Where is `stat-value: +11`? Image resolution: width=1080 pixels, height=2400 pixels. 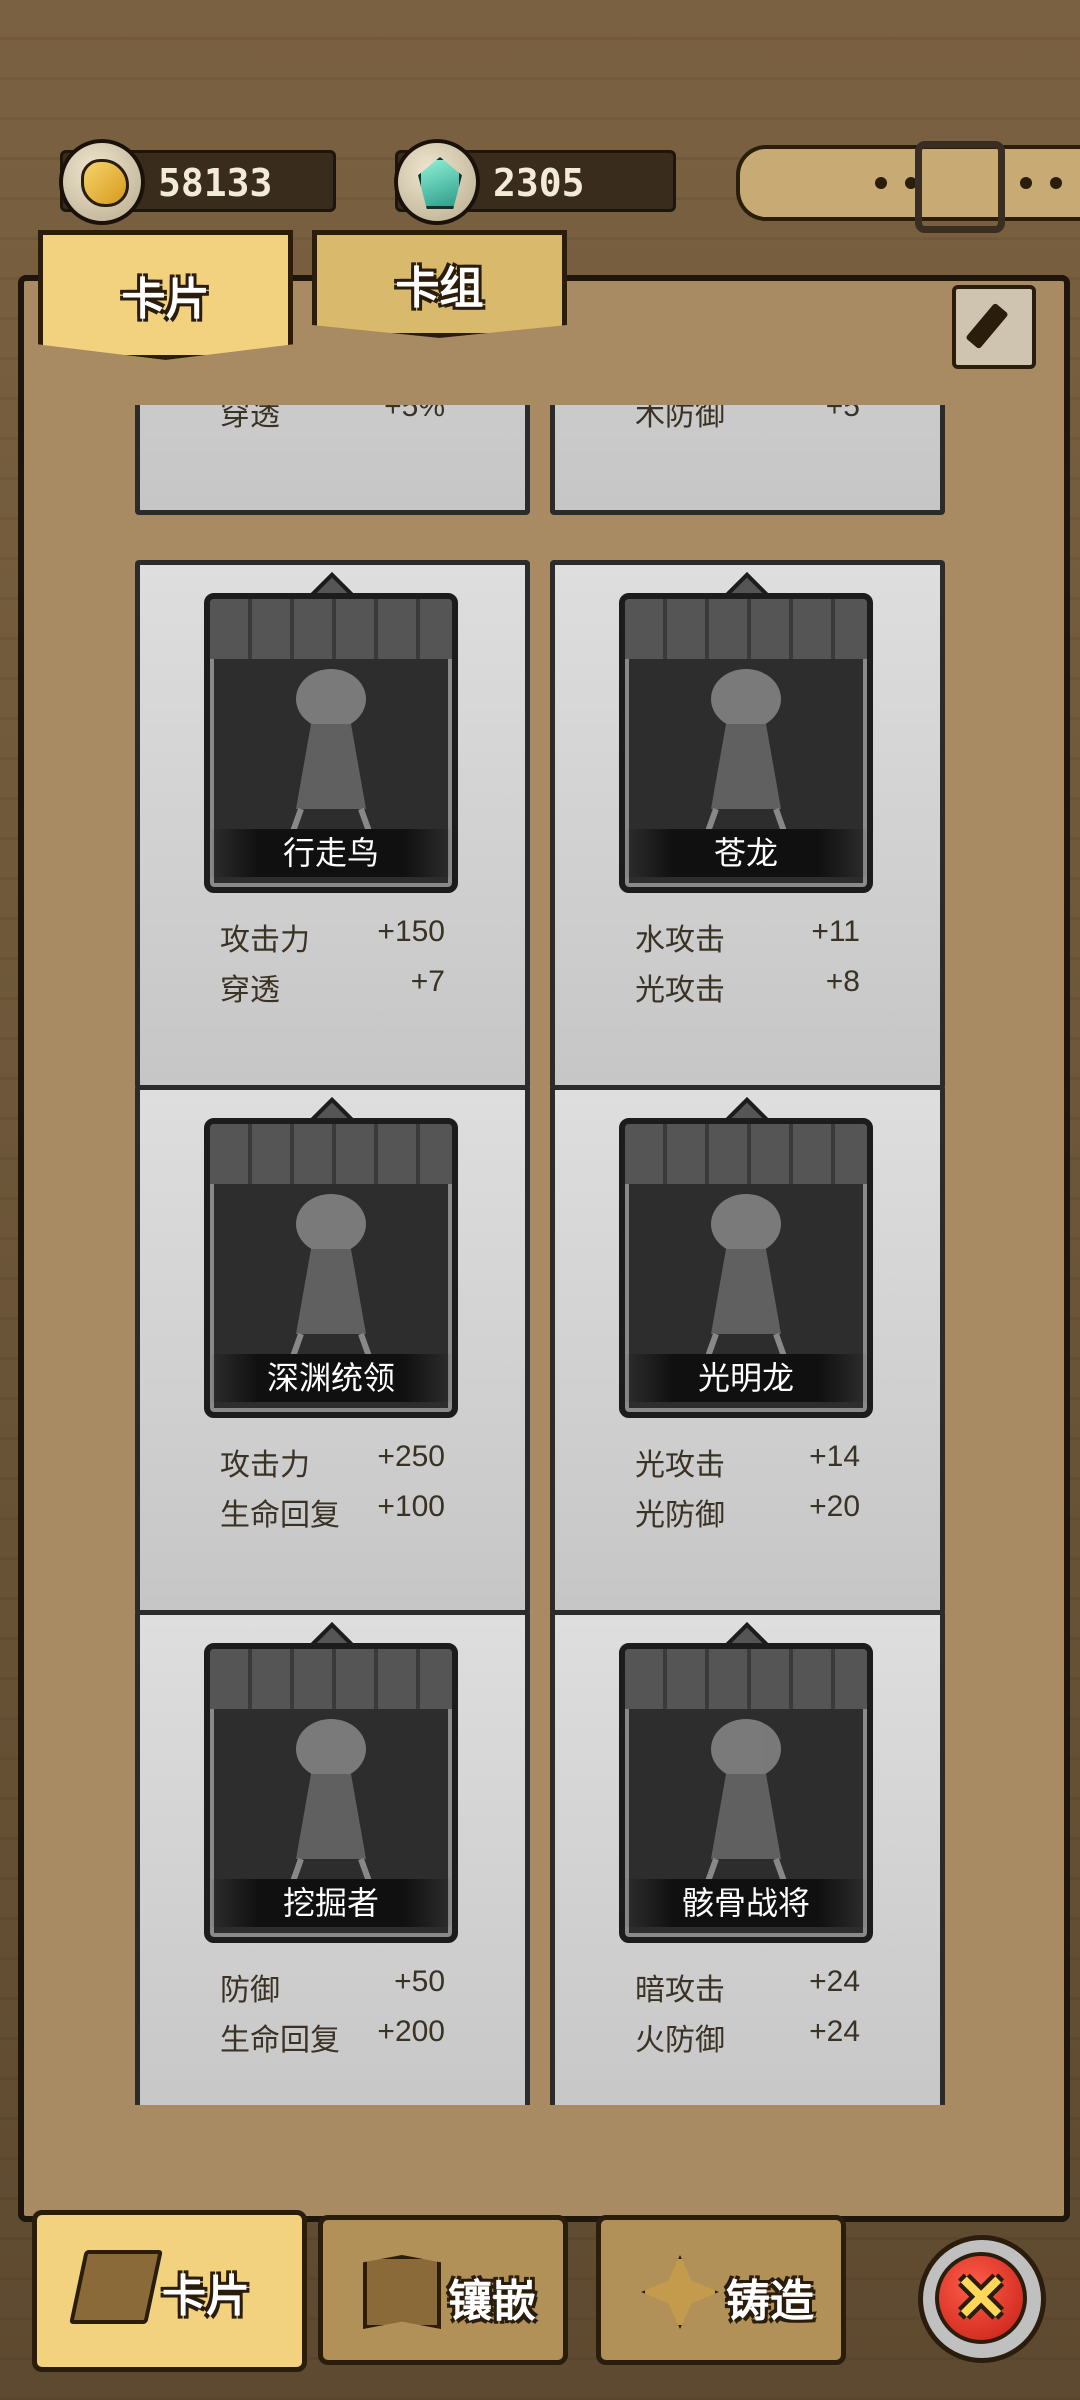 stat-value: +11 is located at coordinates (835, 931).